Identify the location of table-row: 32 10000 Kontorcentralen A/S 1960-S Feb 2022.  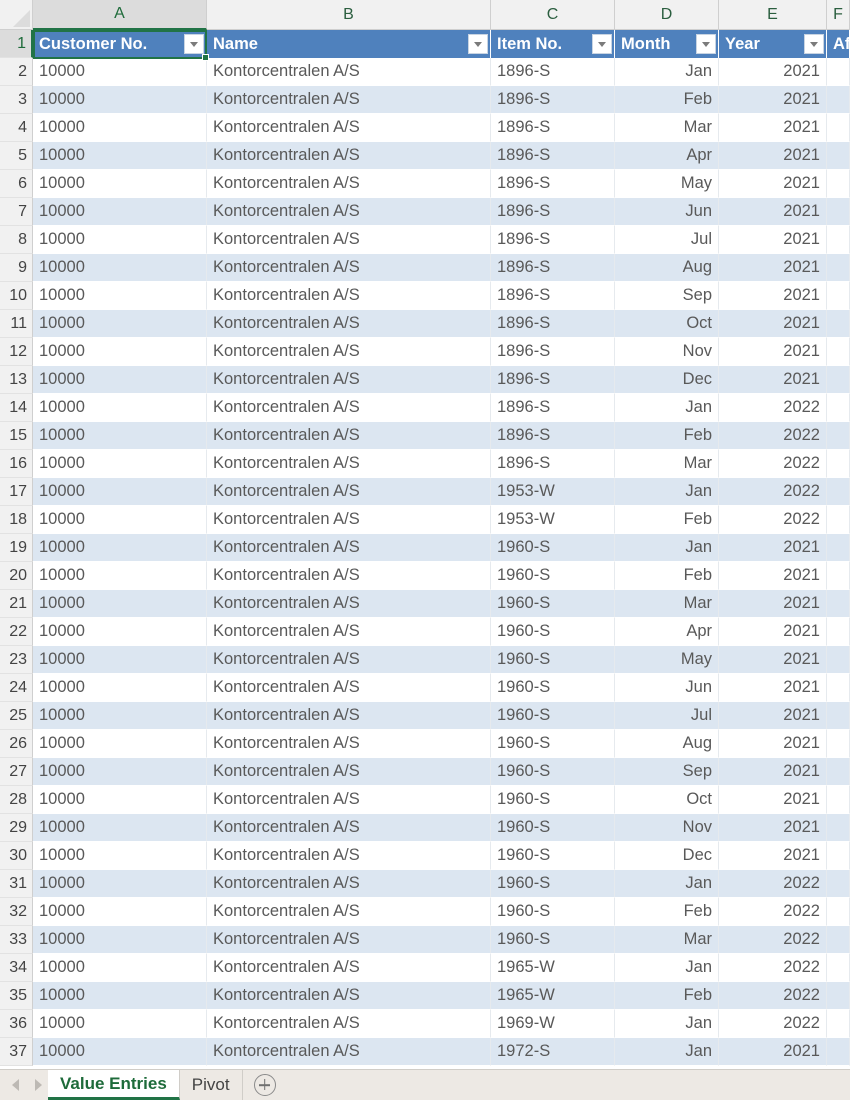
(425, 912).